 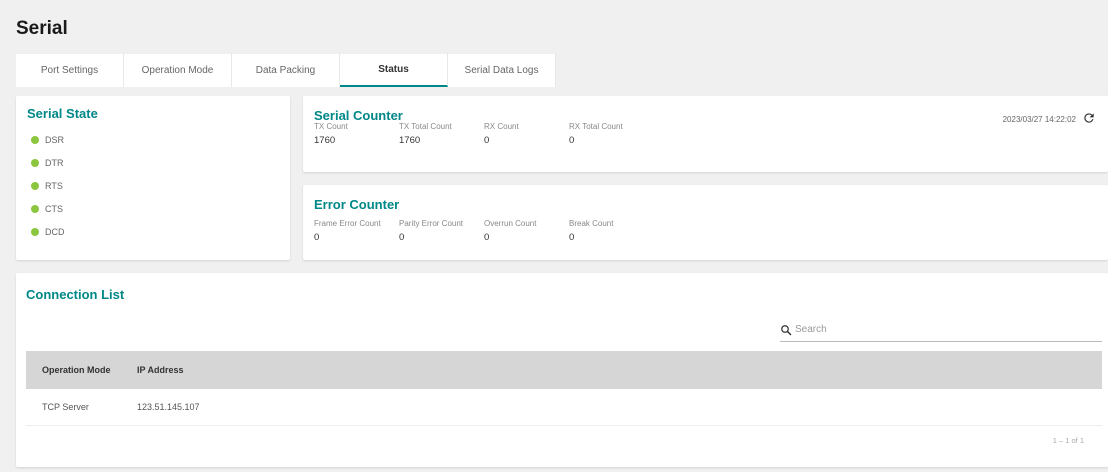 I want to click on tx-count: TX Count 1760, so click(x=356, y=134).